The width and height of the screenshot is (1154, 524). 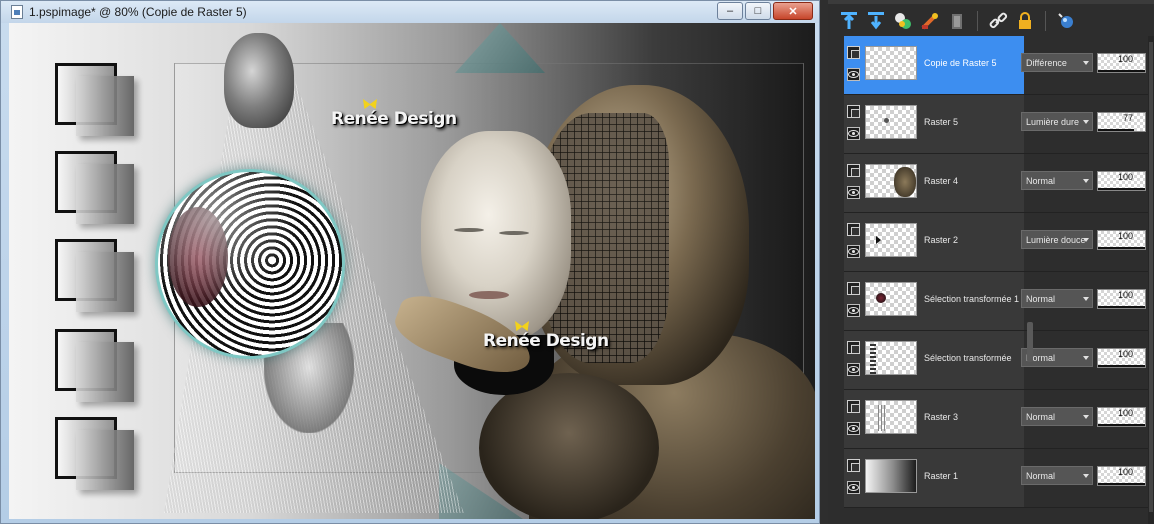 I want to click on layer-row: Raster 4 Normal 100, so click(x=999, y=183).